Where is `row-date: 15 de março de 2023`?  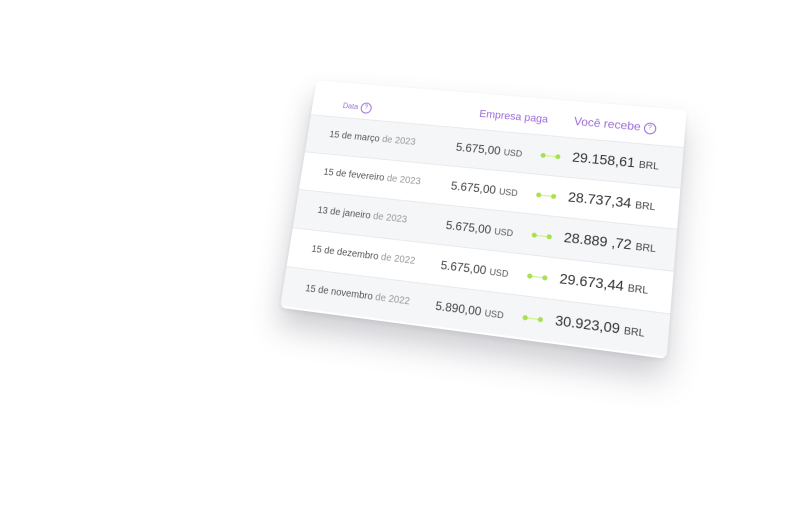
row-date: 15 de março de 2023 is located at coordinates (373, 139).